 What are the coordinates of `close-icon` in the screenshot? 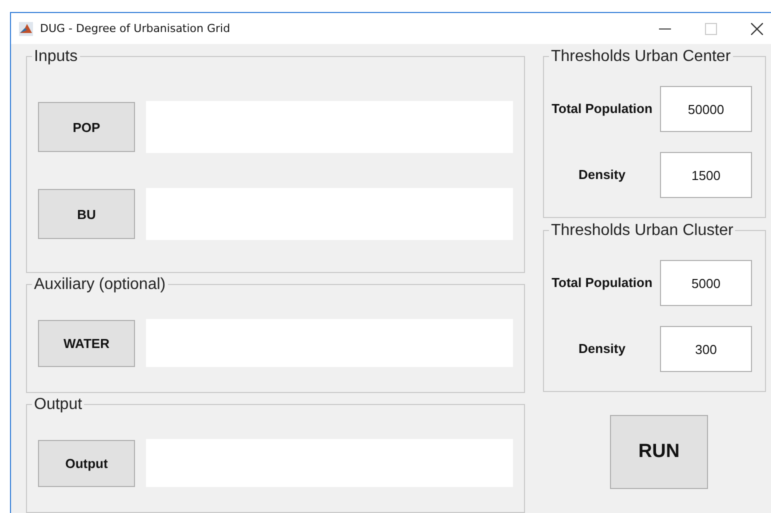 It's located at (757, 28).